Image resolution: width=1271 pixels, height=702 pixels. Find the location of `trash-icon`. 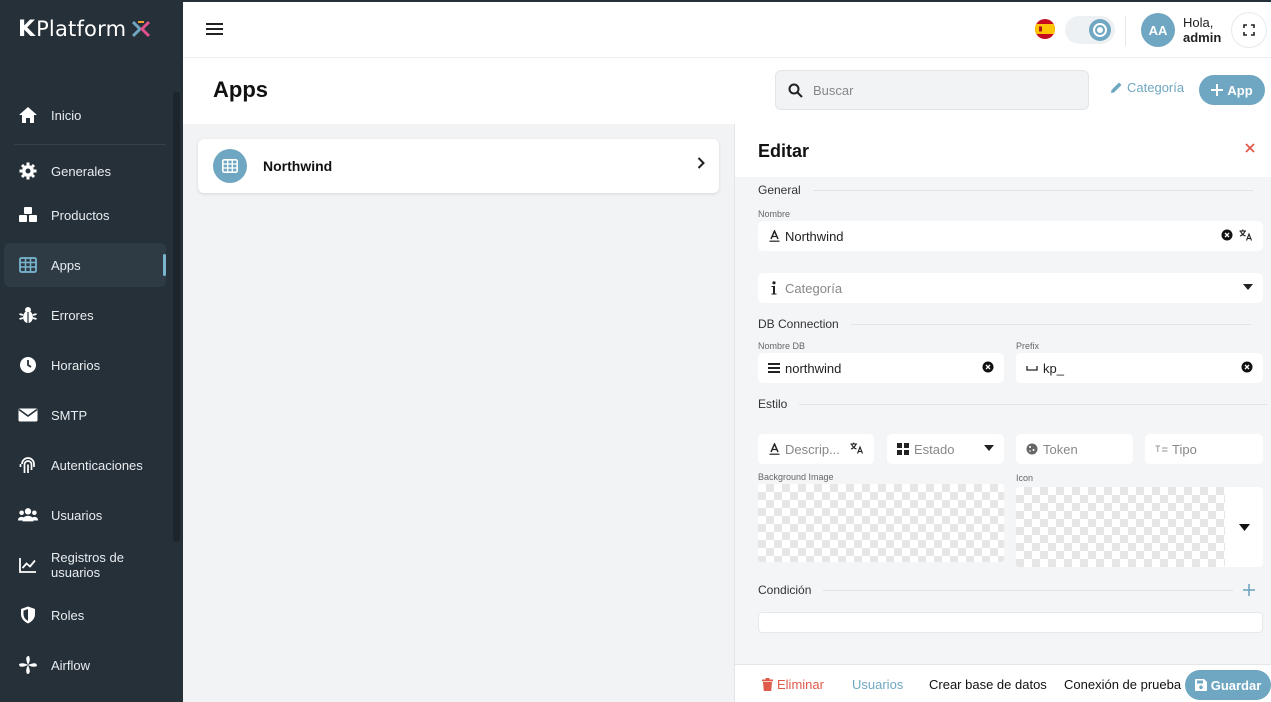

trash-icon is located at coordinates (767, 684).